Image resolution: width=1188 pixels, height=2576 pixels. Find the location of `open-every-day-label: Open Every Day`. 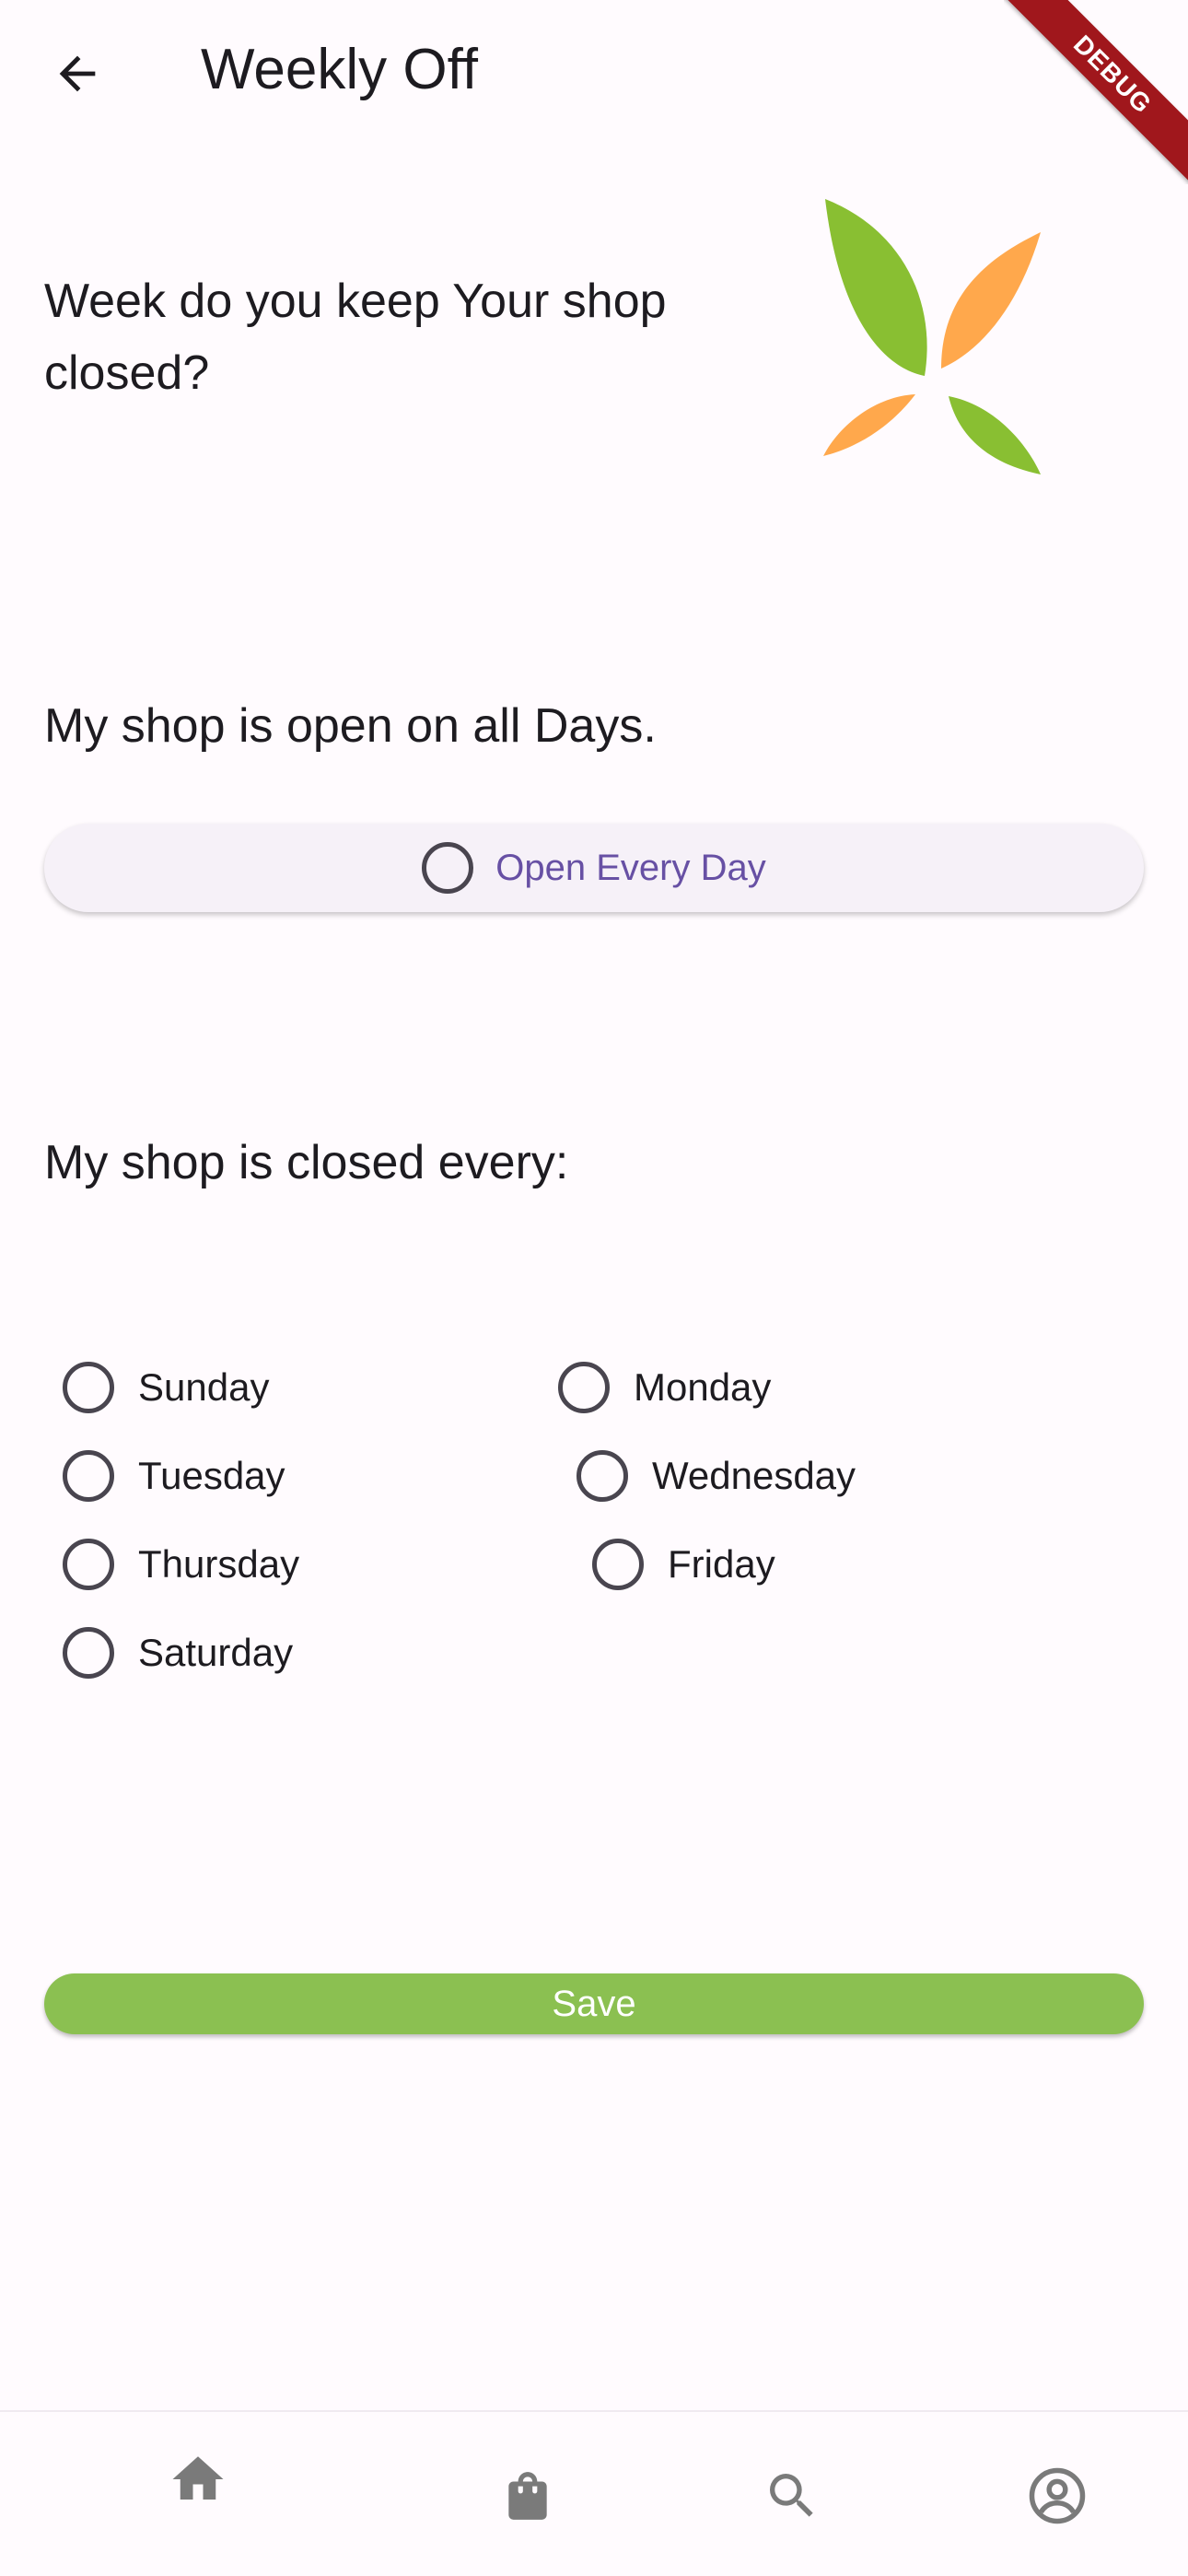

open-every-day-label: Open Every Day is located at coordinates (630, 867).